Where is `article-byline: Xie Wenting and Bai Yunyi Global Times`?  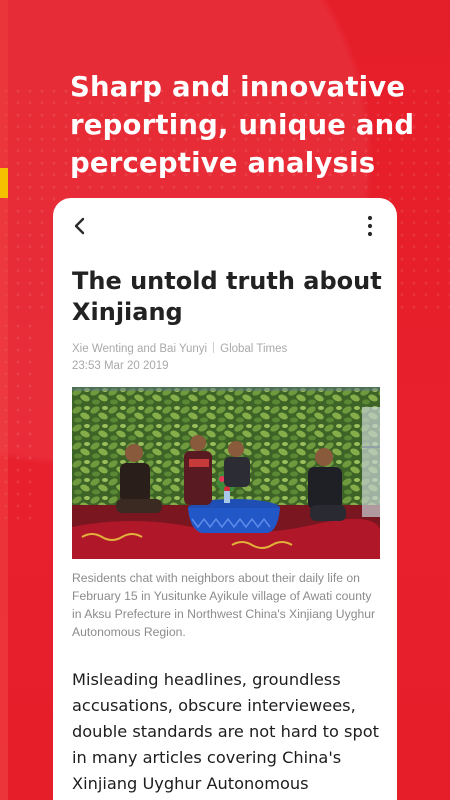 article-byline: Xie Wenting and Bai Yunyi Global Times is located at coordinates (179, 349).